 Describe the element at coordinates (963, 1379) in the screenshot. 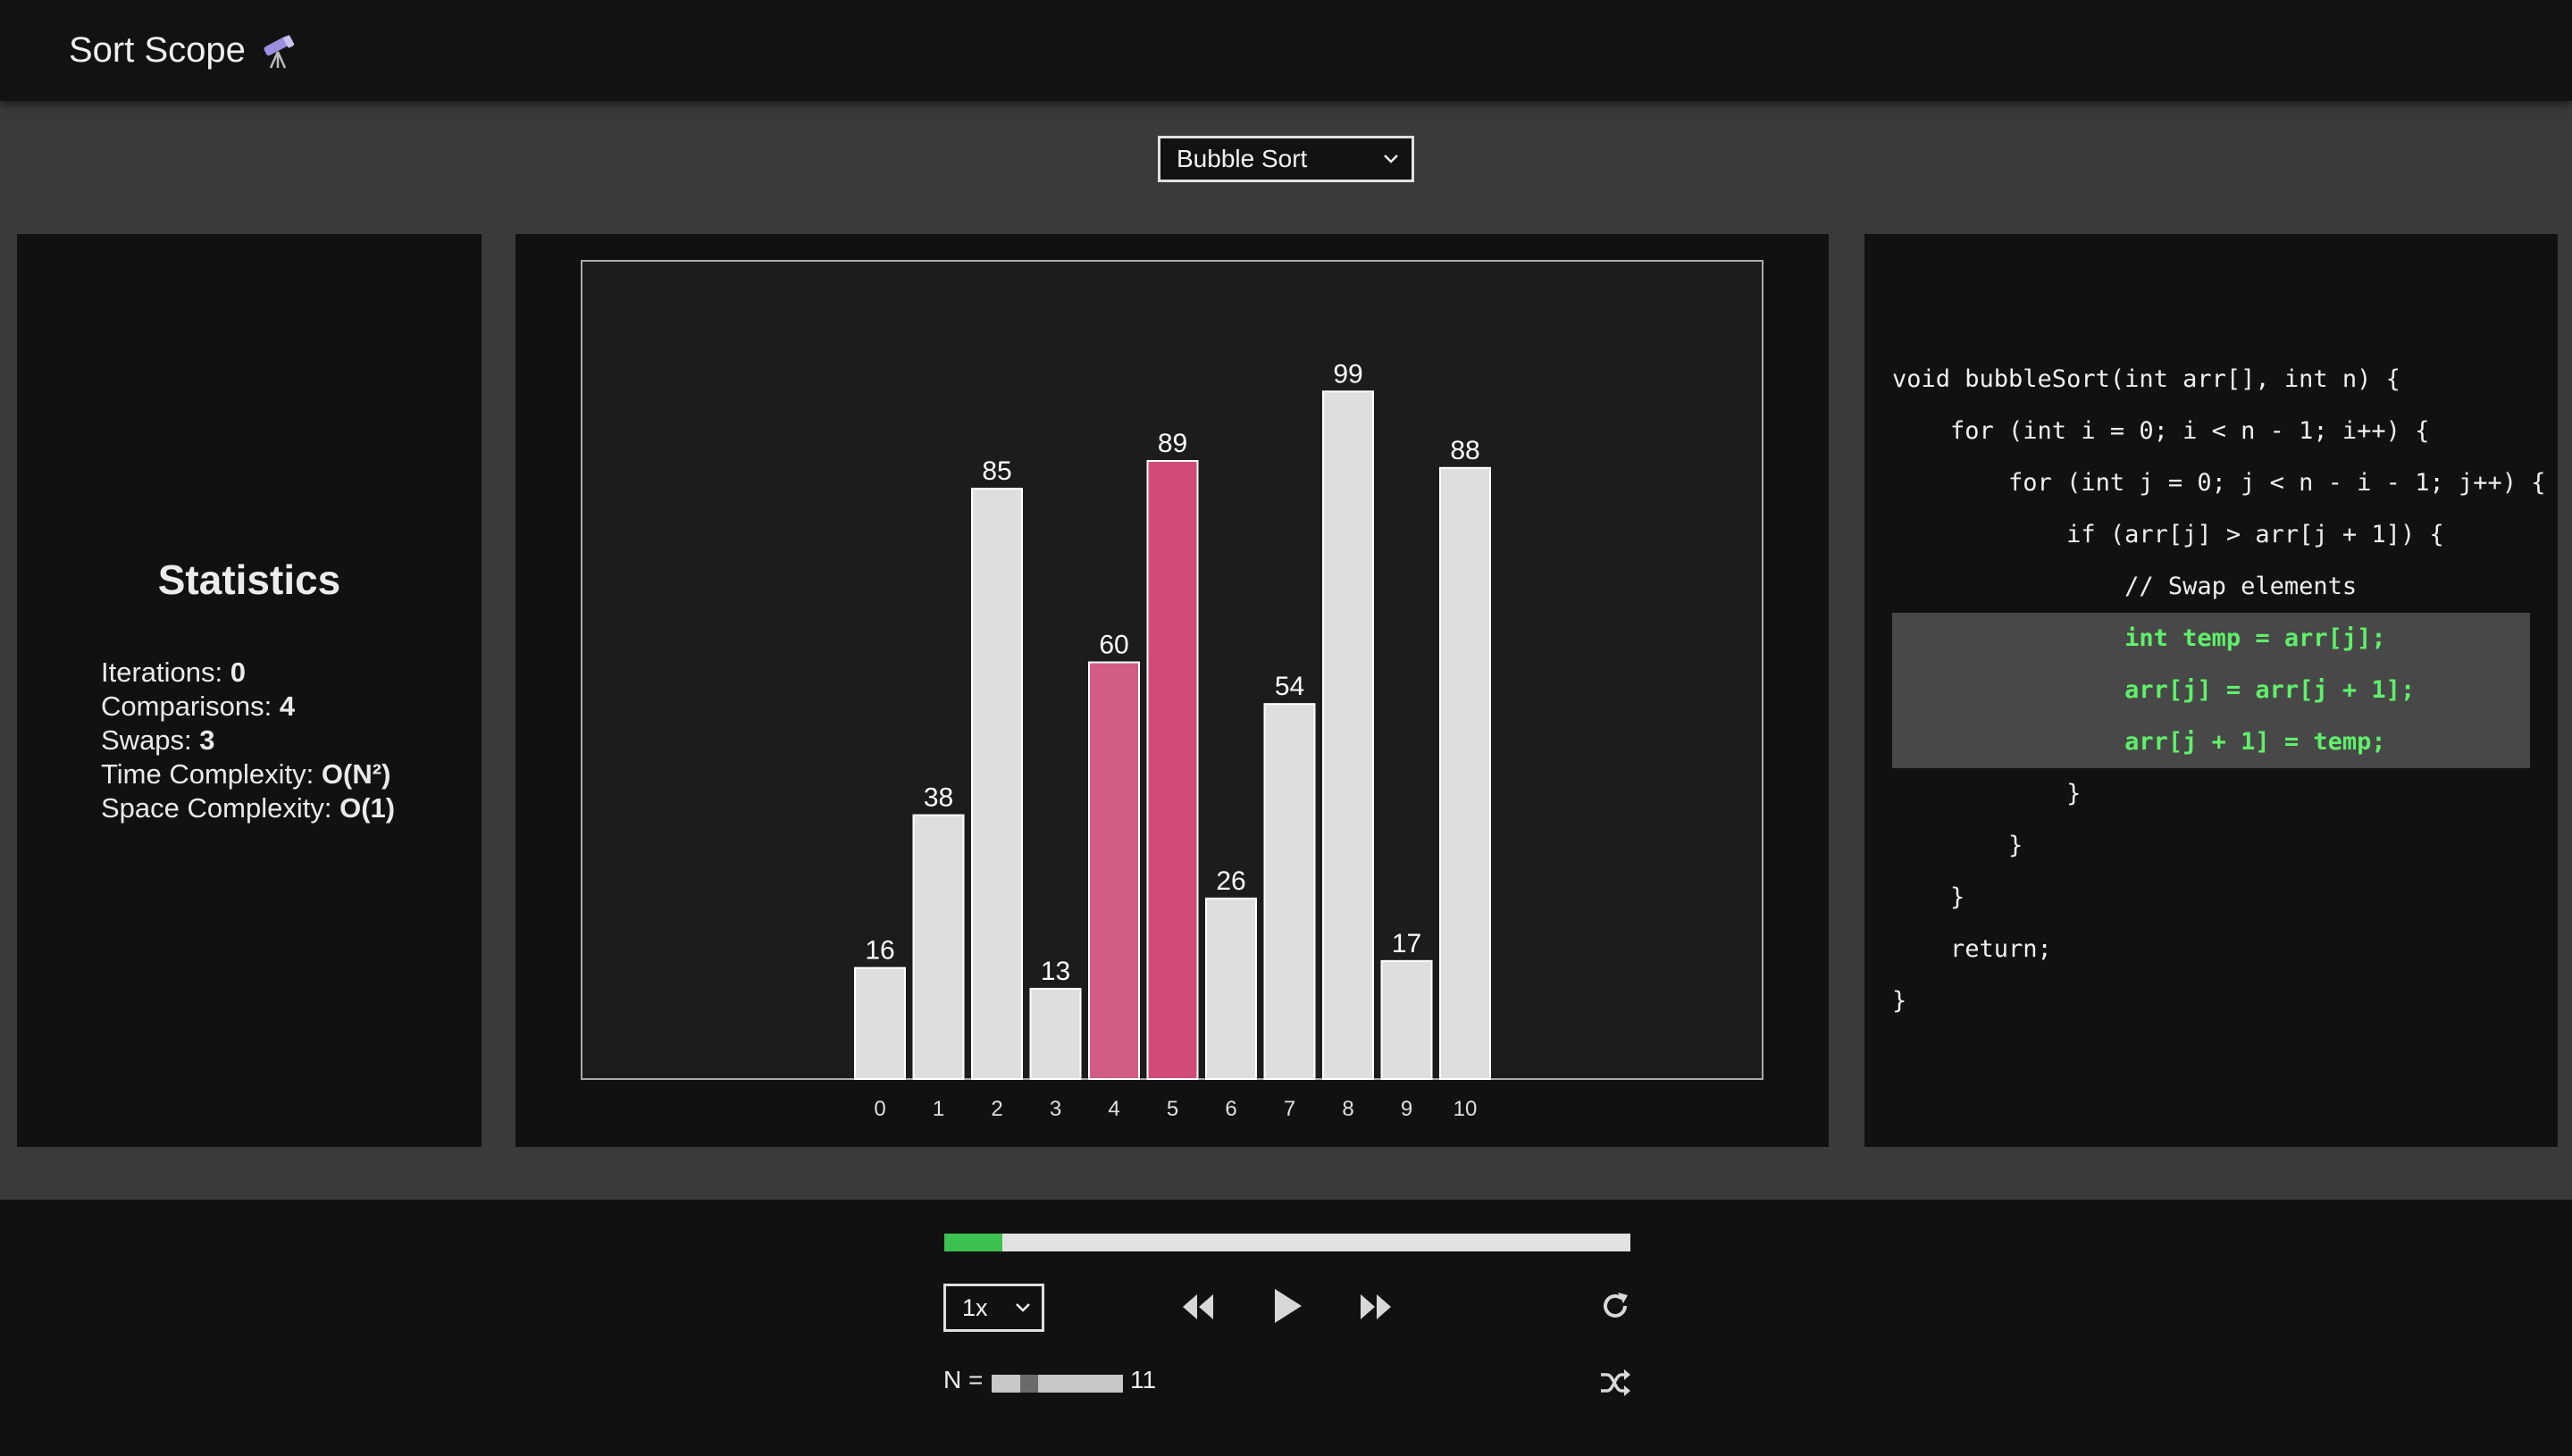

I see `n-label: N =` at that location.